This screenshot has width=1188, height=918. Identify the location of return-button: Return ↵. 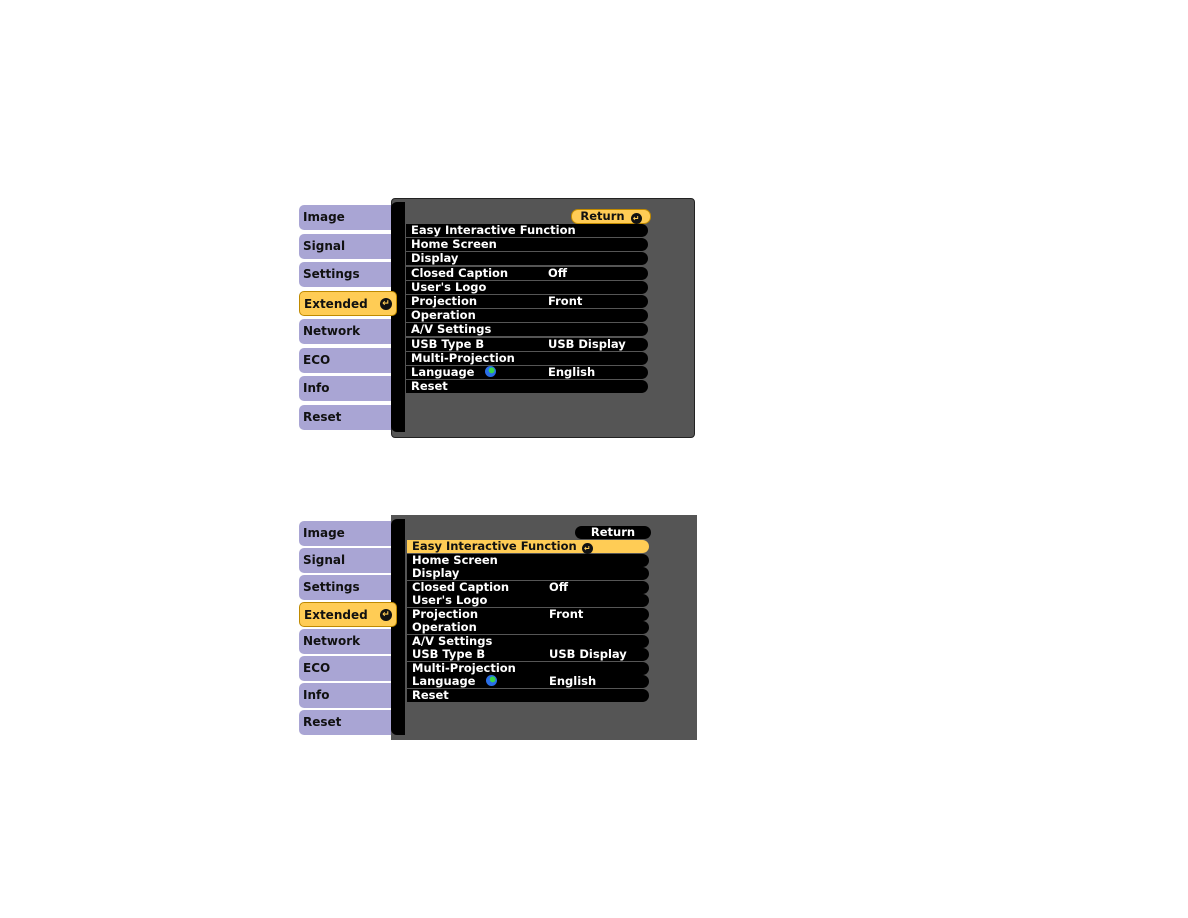
(611, 216).